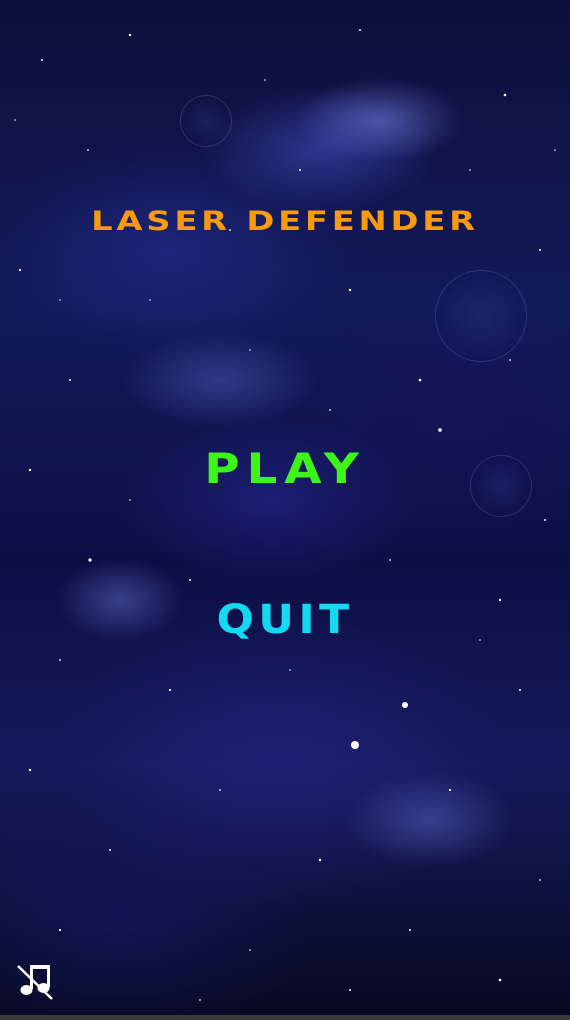 The height and width of the screenshot is (1020, 570). I want to click on music-toggle-button, so click(34, 982).